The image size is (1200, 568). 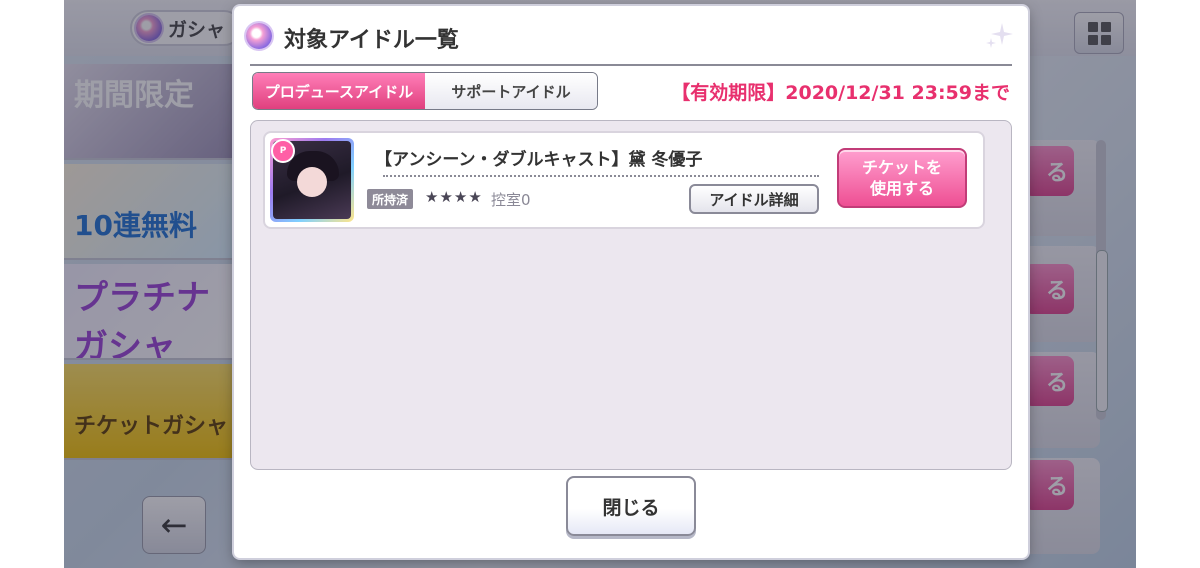 What do you see at coordinates (631, 65) in the screenshot?
I see `title-divider` at bounding box center [631, 65].